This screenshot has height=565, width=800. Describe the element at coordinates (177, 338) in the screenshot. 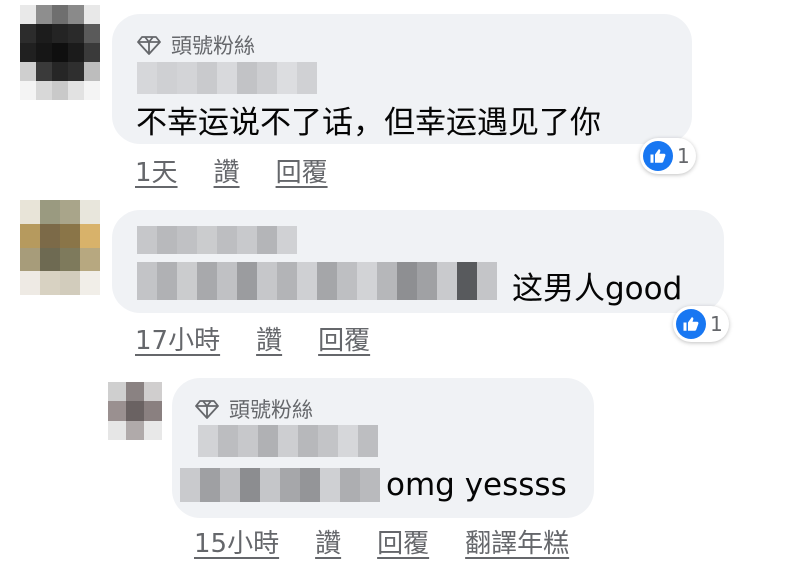

I see `timestamp-link: 17小時` at that location.